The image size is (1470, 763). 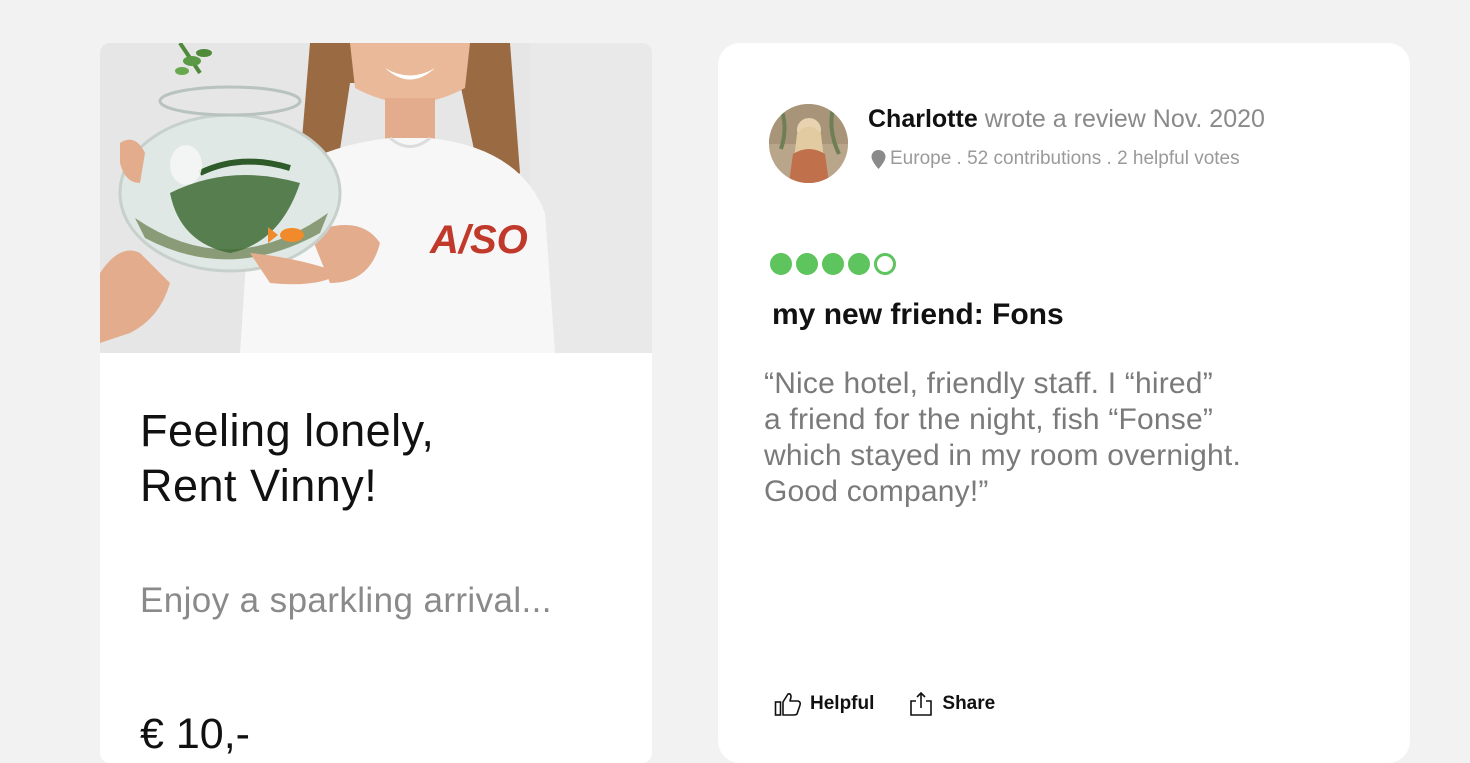 I want to click on review-body-line: a friend for the night, fish “Fonse”, so click(x=989, y=419).